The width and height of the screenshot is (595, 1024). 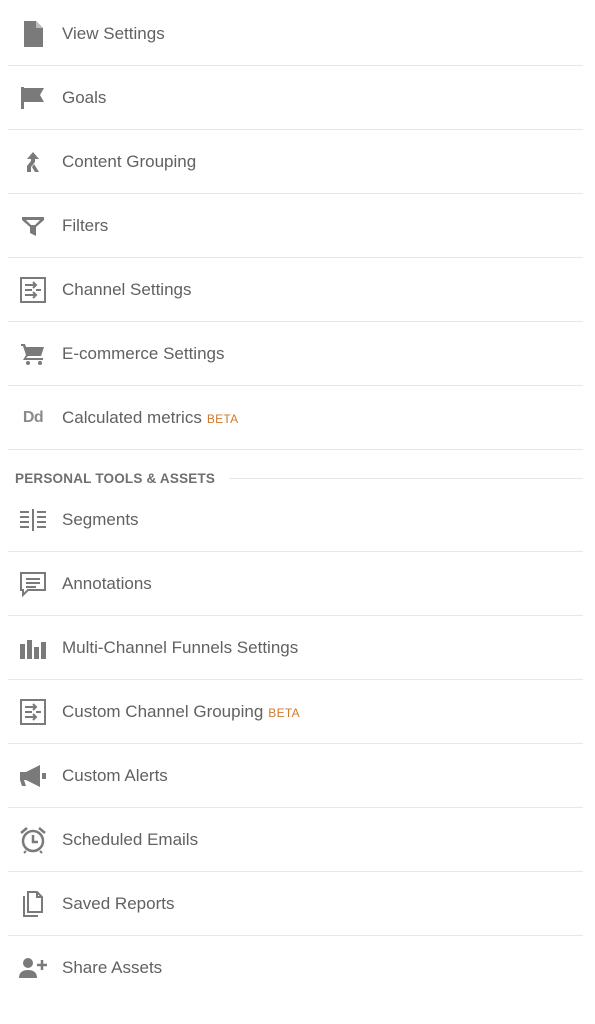 I want to click on megaphone-icon, so click(x=33, y=776).